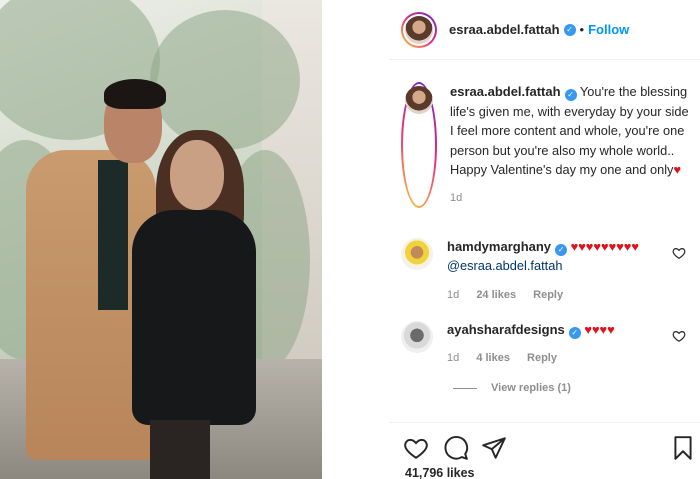 The height and width of the screenshot is (479, 700). Describe the element at coordinates (683, 448) in the screenshot. I see `bookmark-icon` at that location.